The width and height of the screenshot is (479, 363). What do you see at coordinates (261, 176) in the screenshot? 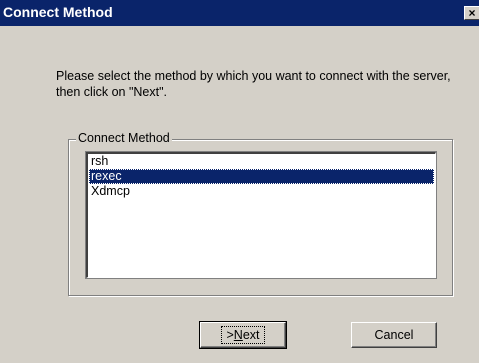
I see `list-item-rexec: rexec` at bounding box center [261, 176].